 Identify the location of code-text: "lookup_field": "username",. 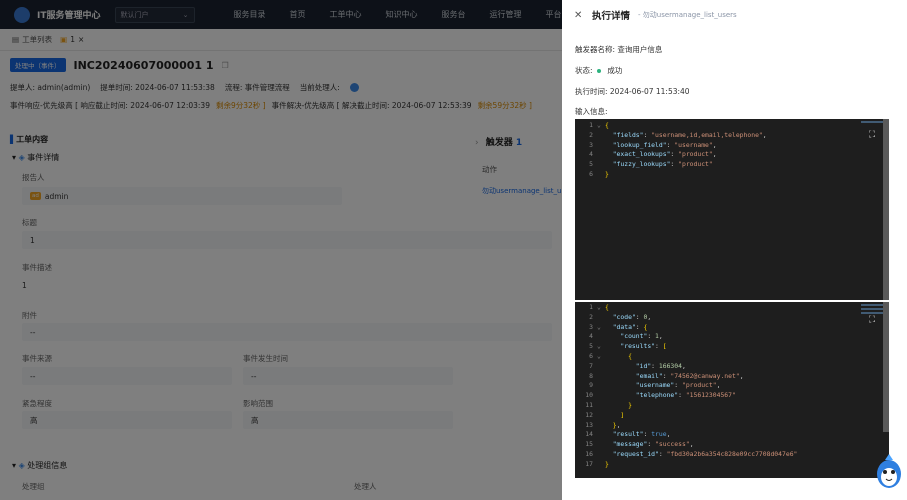
(664, 144).